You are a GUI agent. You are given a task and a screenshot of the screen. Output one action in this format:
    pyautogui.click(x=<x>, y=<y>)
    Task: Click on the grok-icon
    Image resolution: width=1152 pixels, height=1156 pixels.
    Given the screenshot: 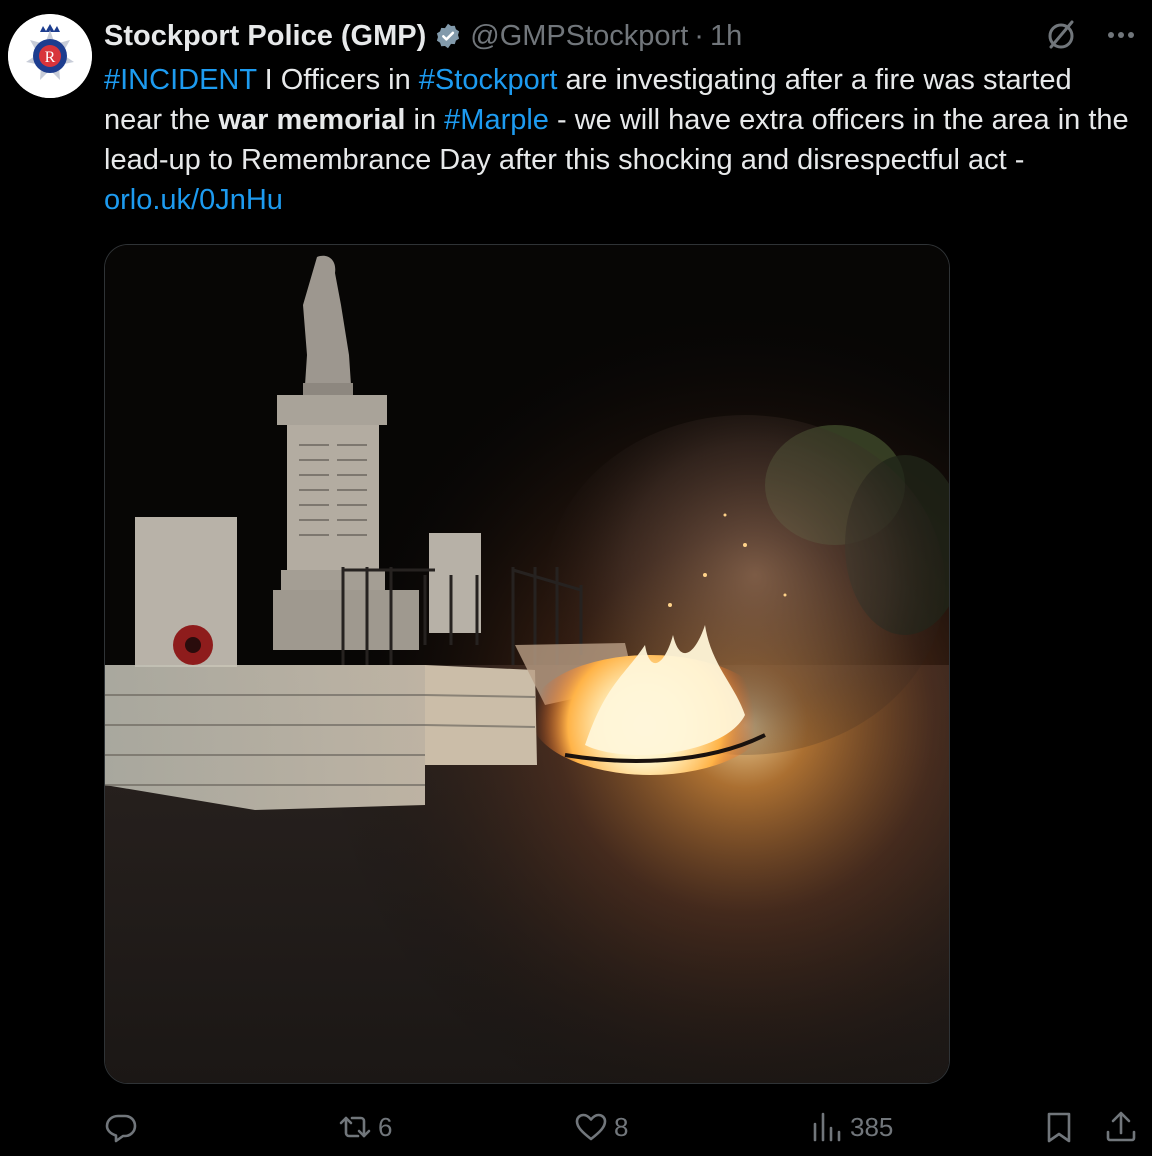 What is the action you would take?
    pyautogui.click(x=1061, y=35)
    